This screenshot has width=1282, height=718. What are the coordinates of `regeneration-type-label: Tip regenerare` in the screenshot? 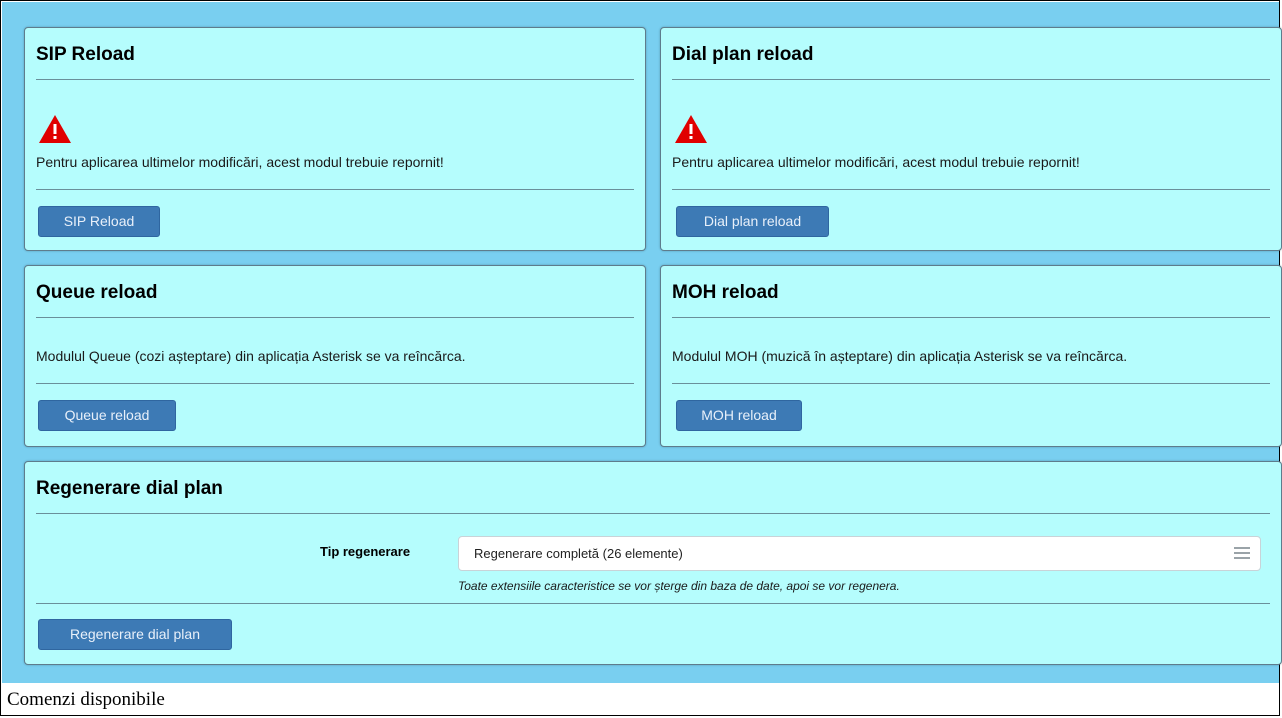 It's located at (365, 551).